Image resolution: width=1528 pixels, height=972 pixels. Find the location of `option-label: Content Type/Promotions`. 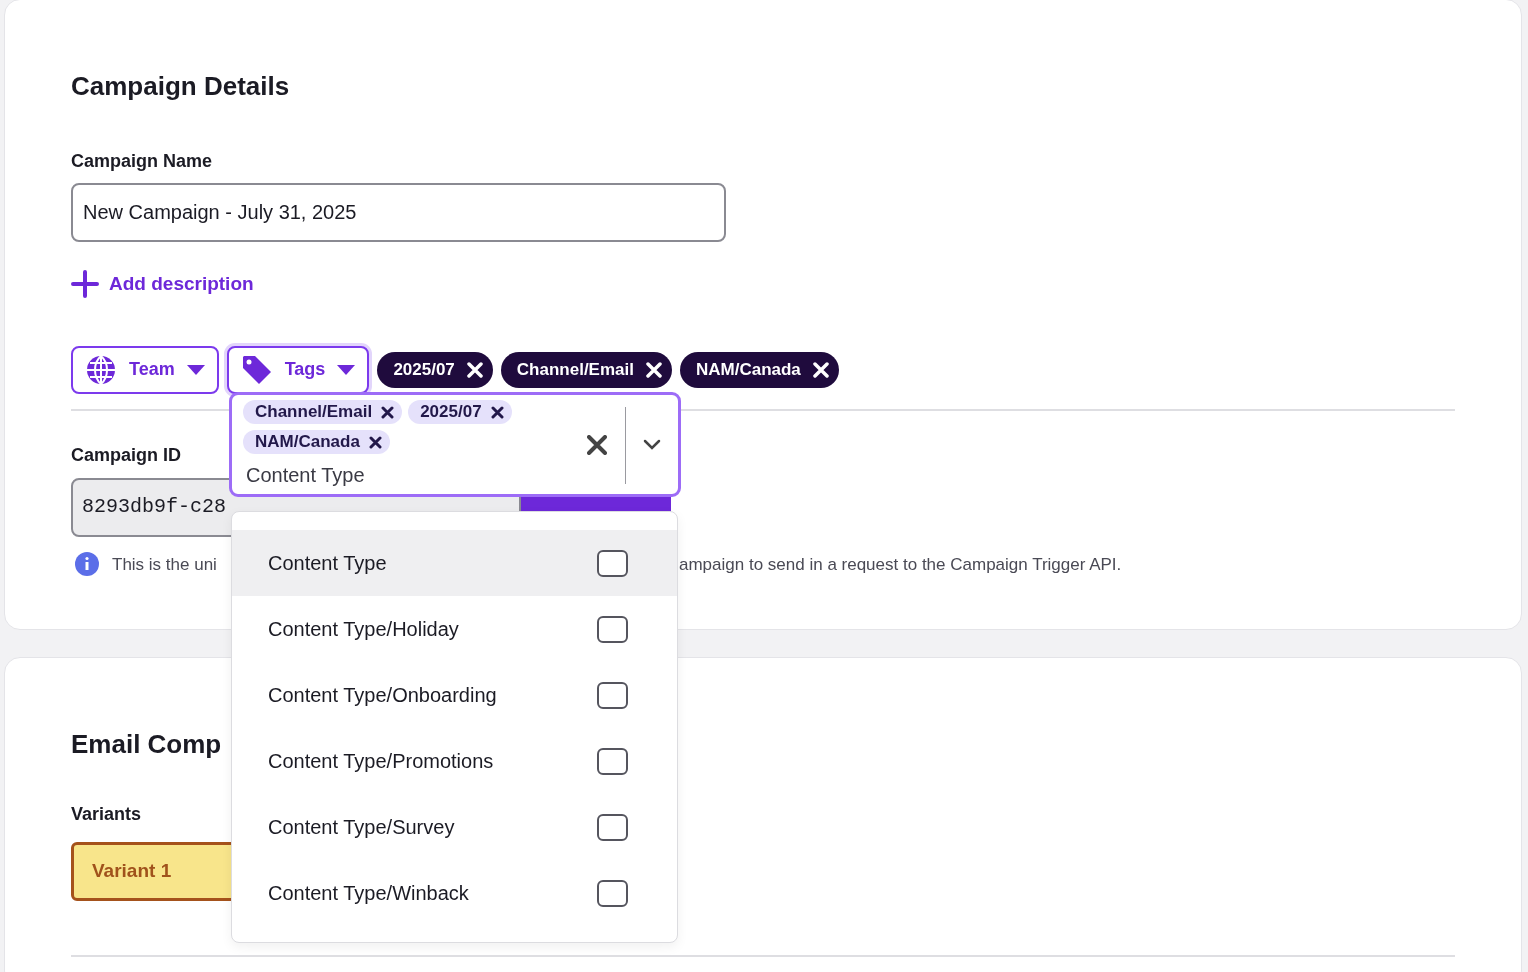

option-label: Content Type/Promotions is located at coordinates (381, 761).